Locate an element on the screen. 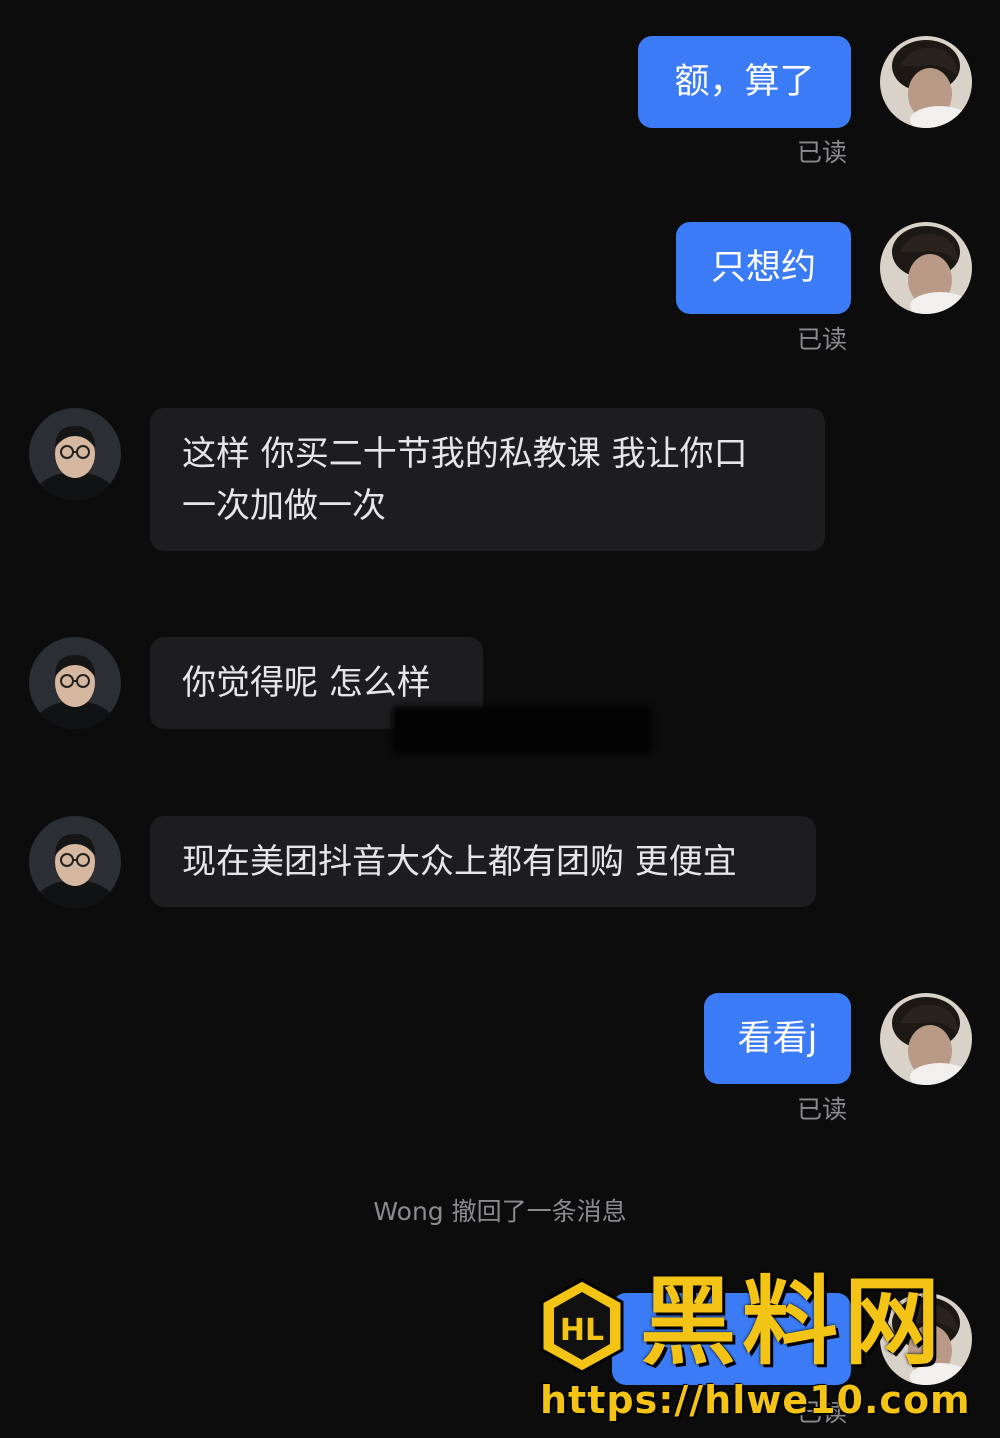 The height and width of the screenshot is (1438, 1000). watermark-title: 黑料网 is located at coordinates (793, 1322).